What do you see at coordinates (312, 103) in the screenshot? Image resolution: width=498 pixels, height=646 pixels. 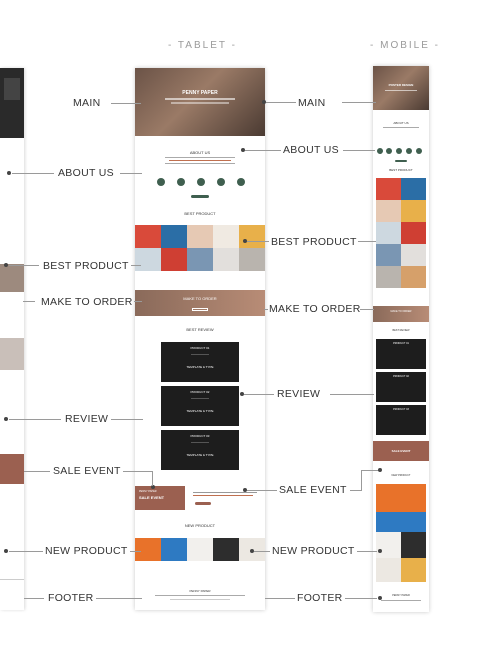 I see `label-right-main: MAIN` at bounding box center [312, 103].